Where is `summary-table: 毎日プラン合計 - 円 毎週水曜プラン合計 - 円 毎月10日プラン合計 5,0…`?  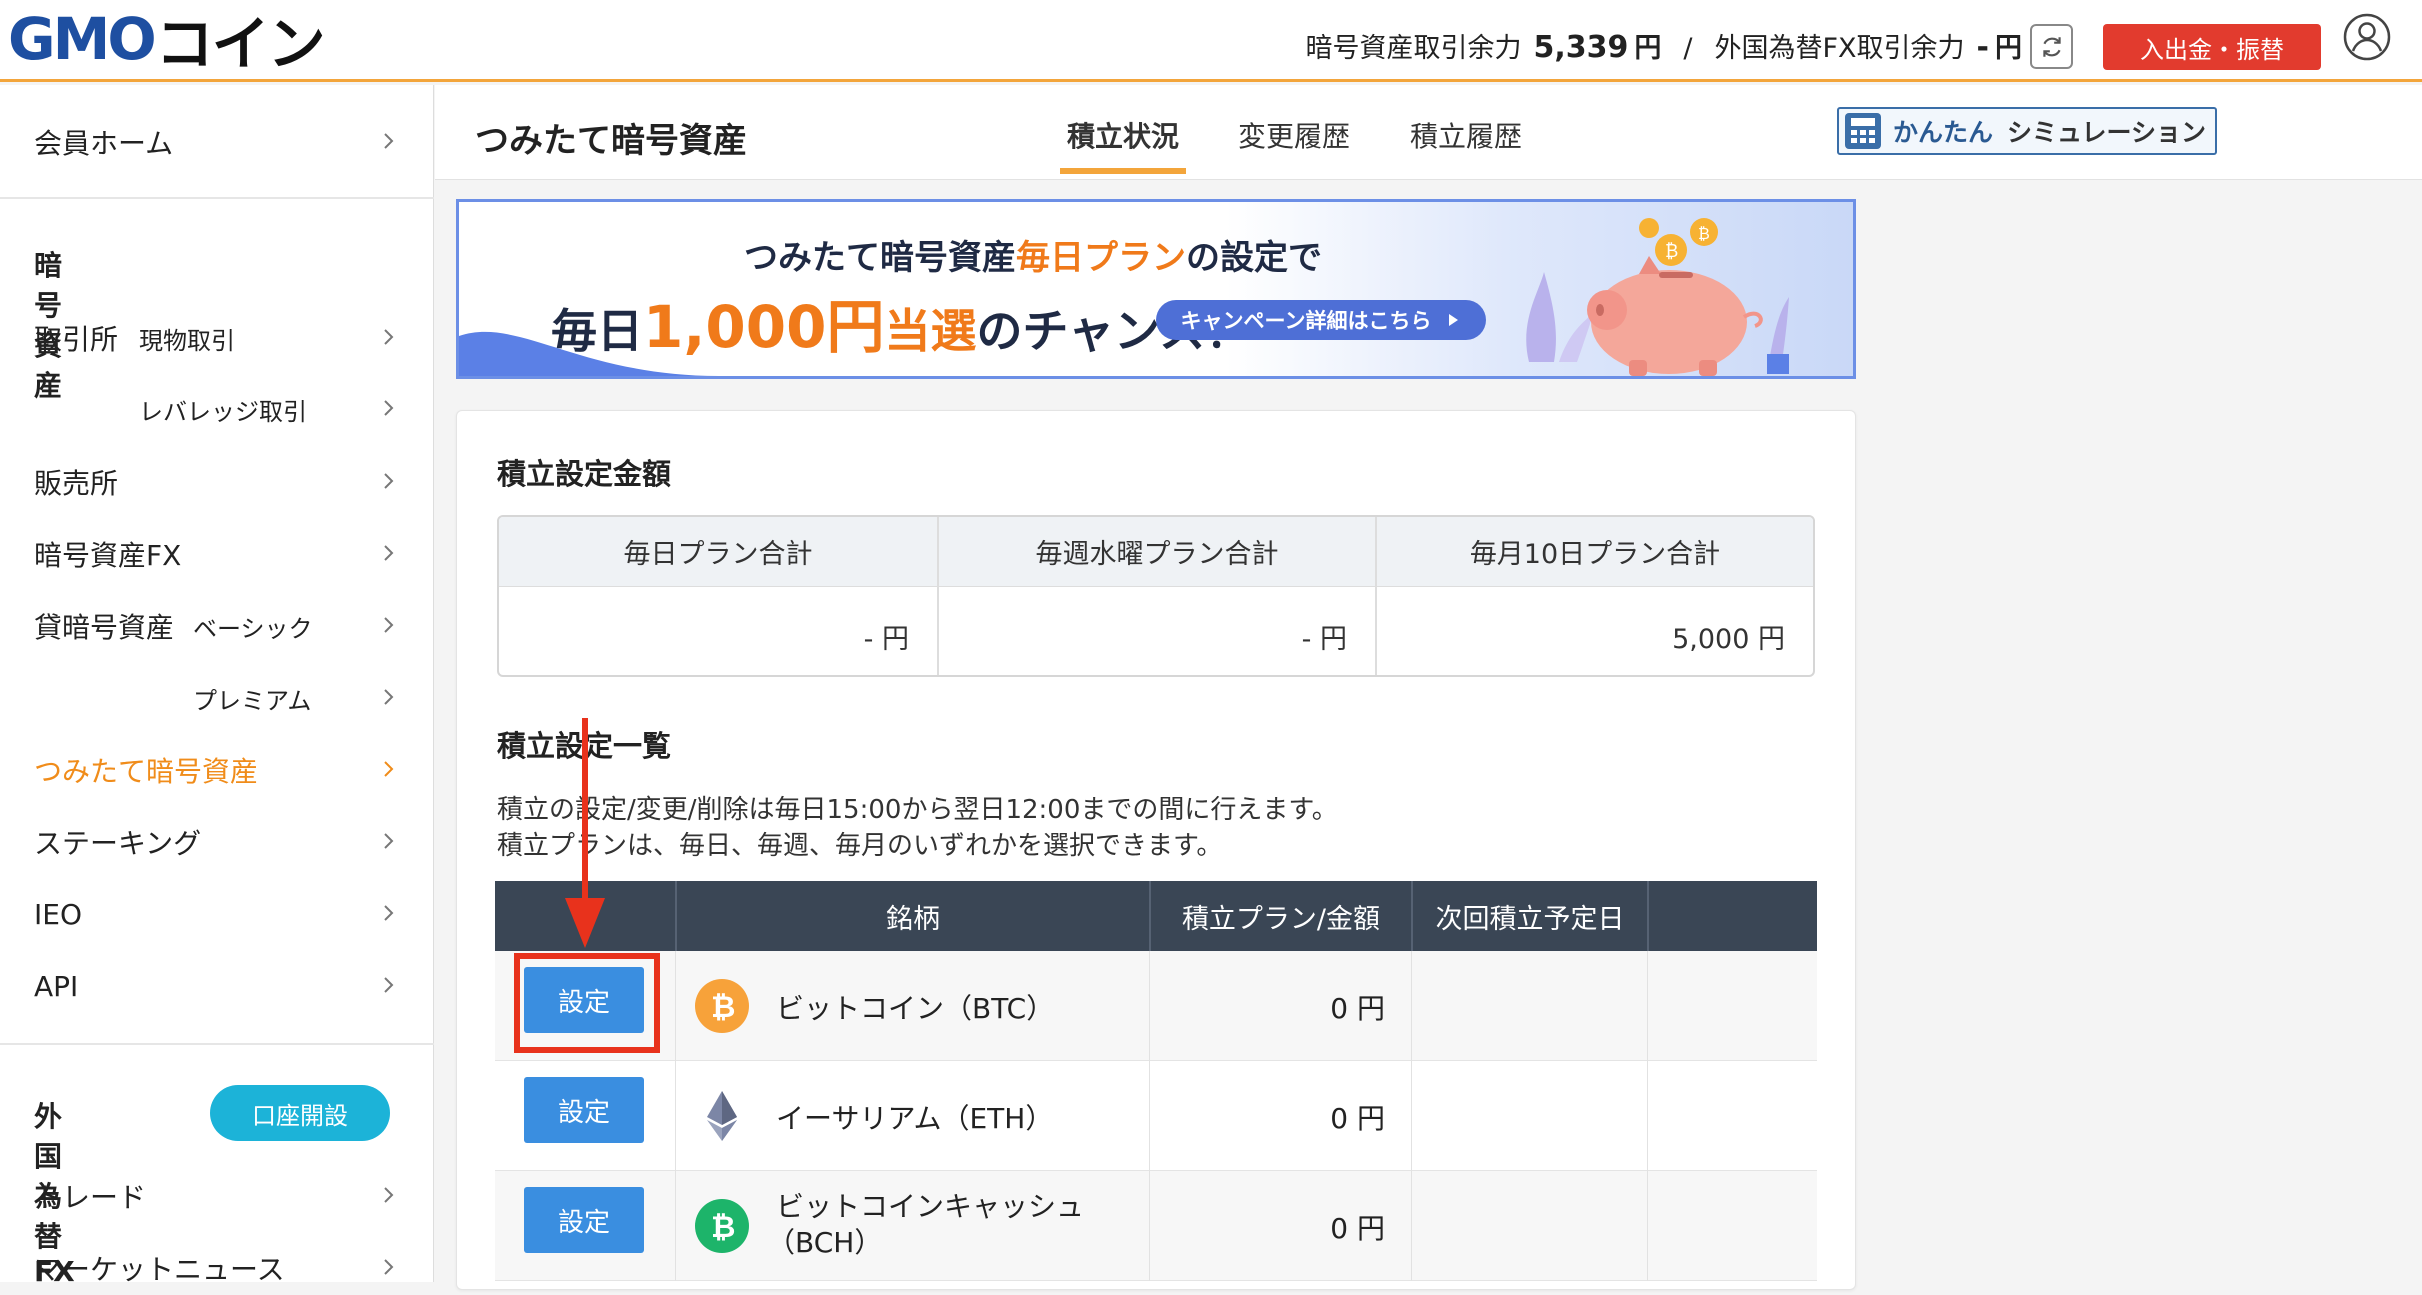
summary-table: 毎日プラン合計 - 円 毎週水曜プラン合計 - 円 毎月10日プラン合計 5,0… is located at coordinates (1156, 596).